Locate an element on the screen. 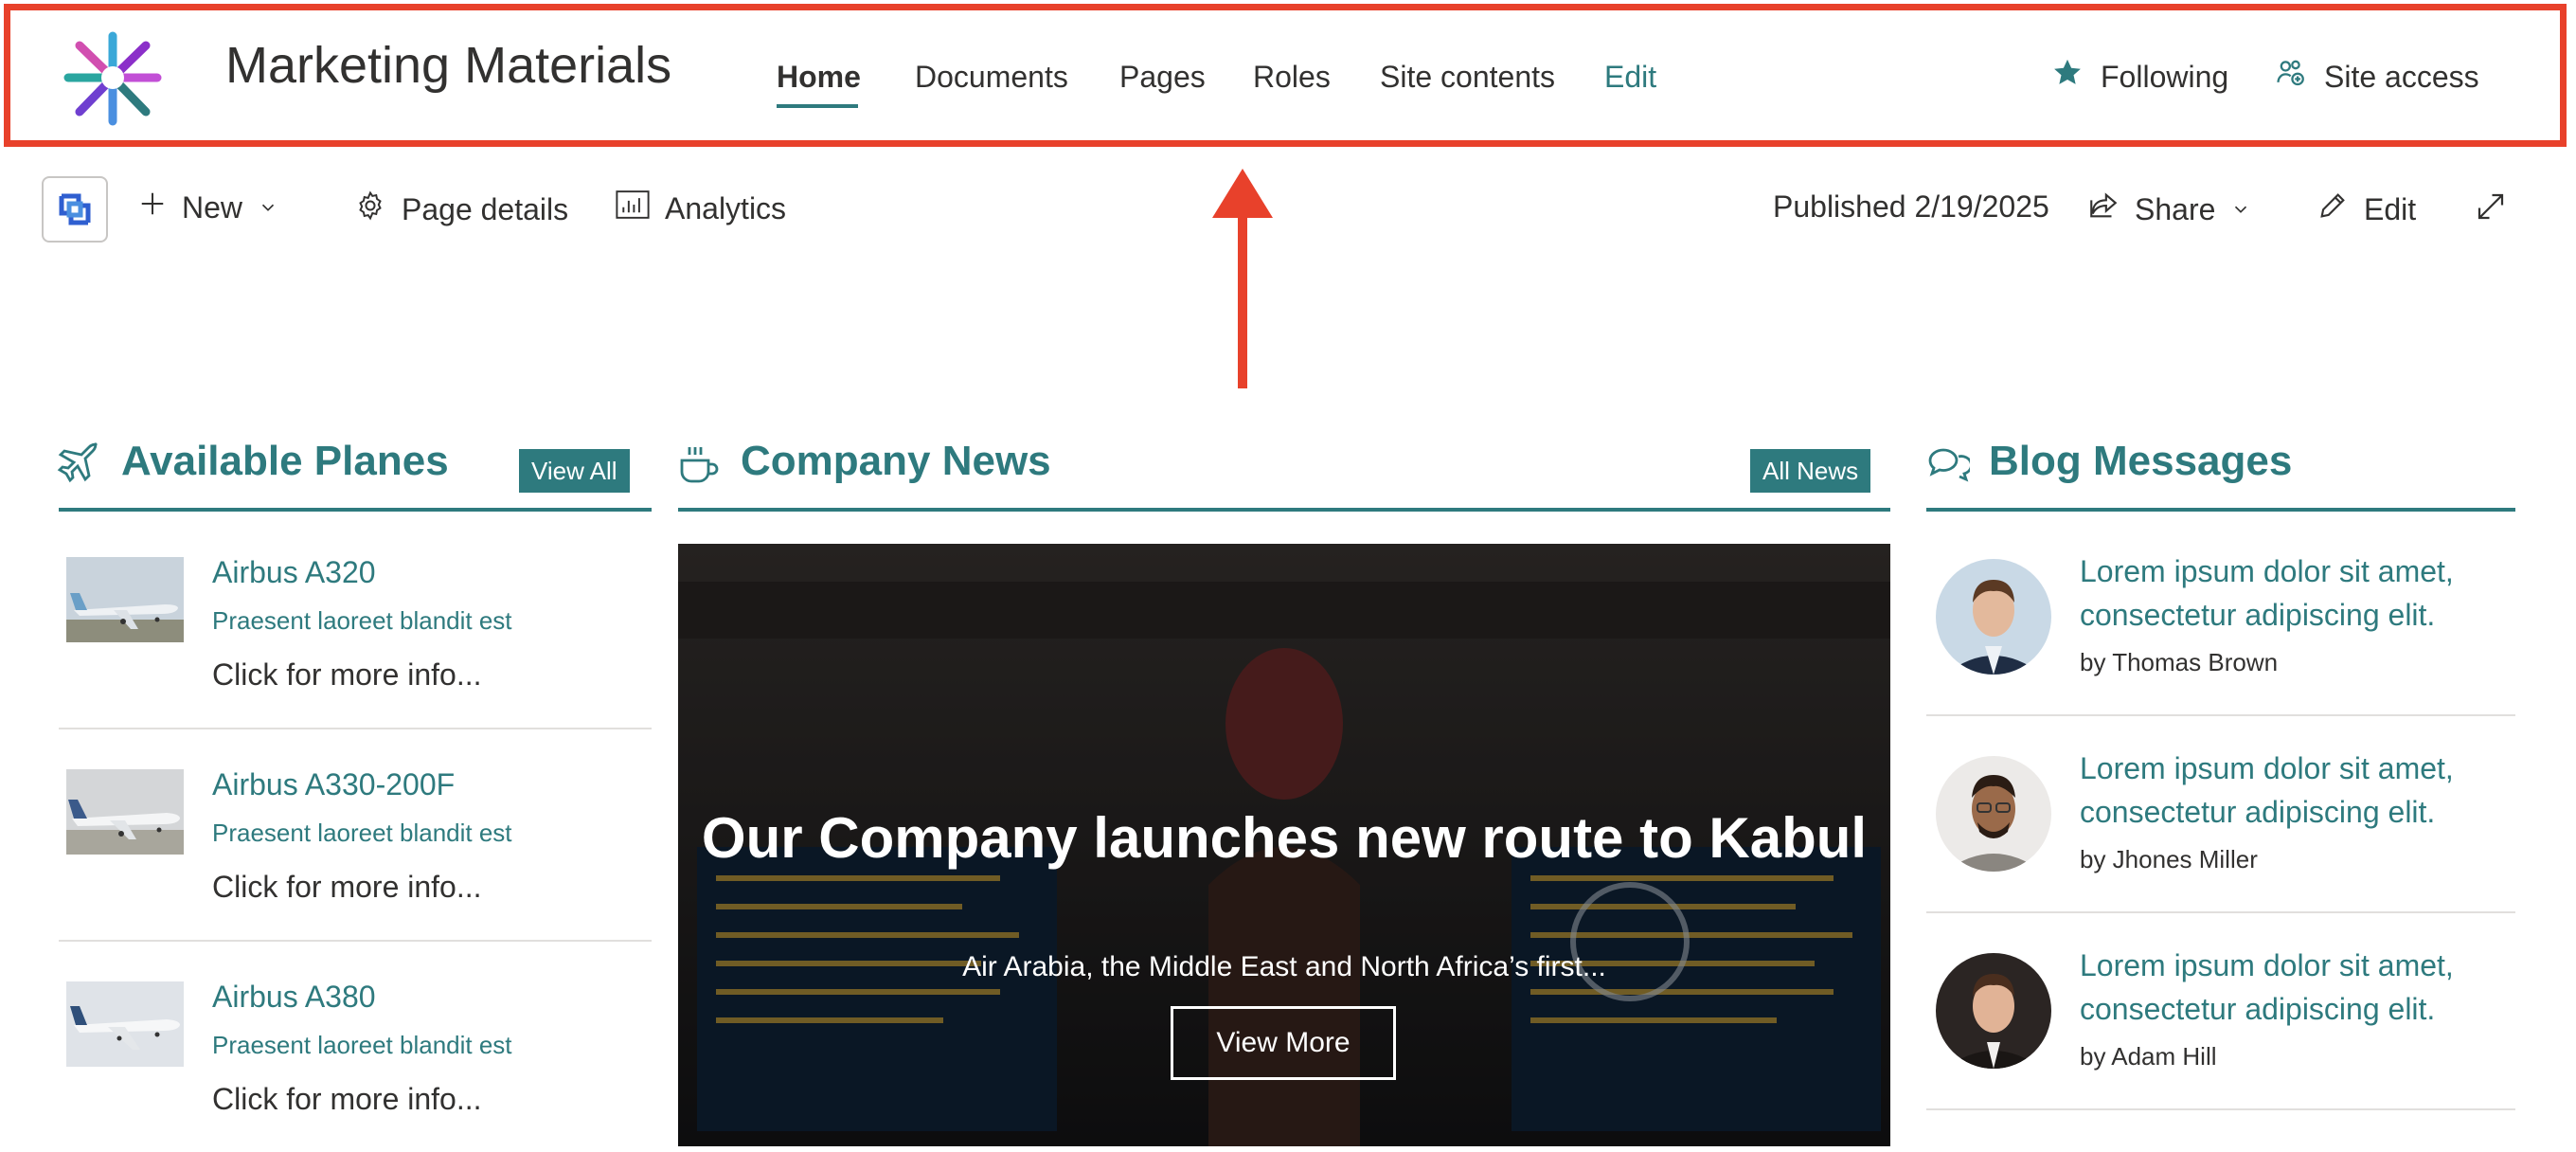 Image resolution: width=2576 pixels, height=1152 pixels. page-details-label: Page details is located at coordinates (485, 208).